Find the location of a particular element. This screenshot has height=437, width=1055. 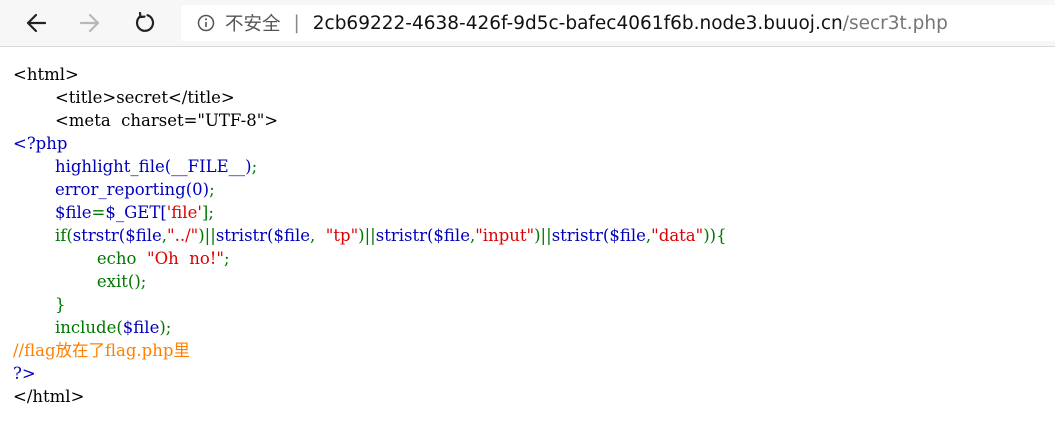

code-token: "data" is located at coordinates (677, 235).